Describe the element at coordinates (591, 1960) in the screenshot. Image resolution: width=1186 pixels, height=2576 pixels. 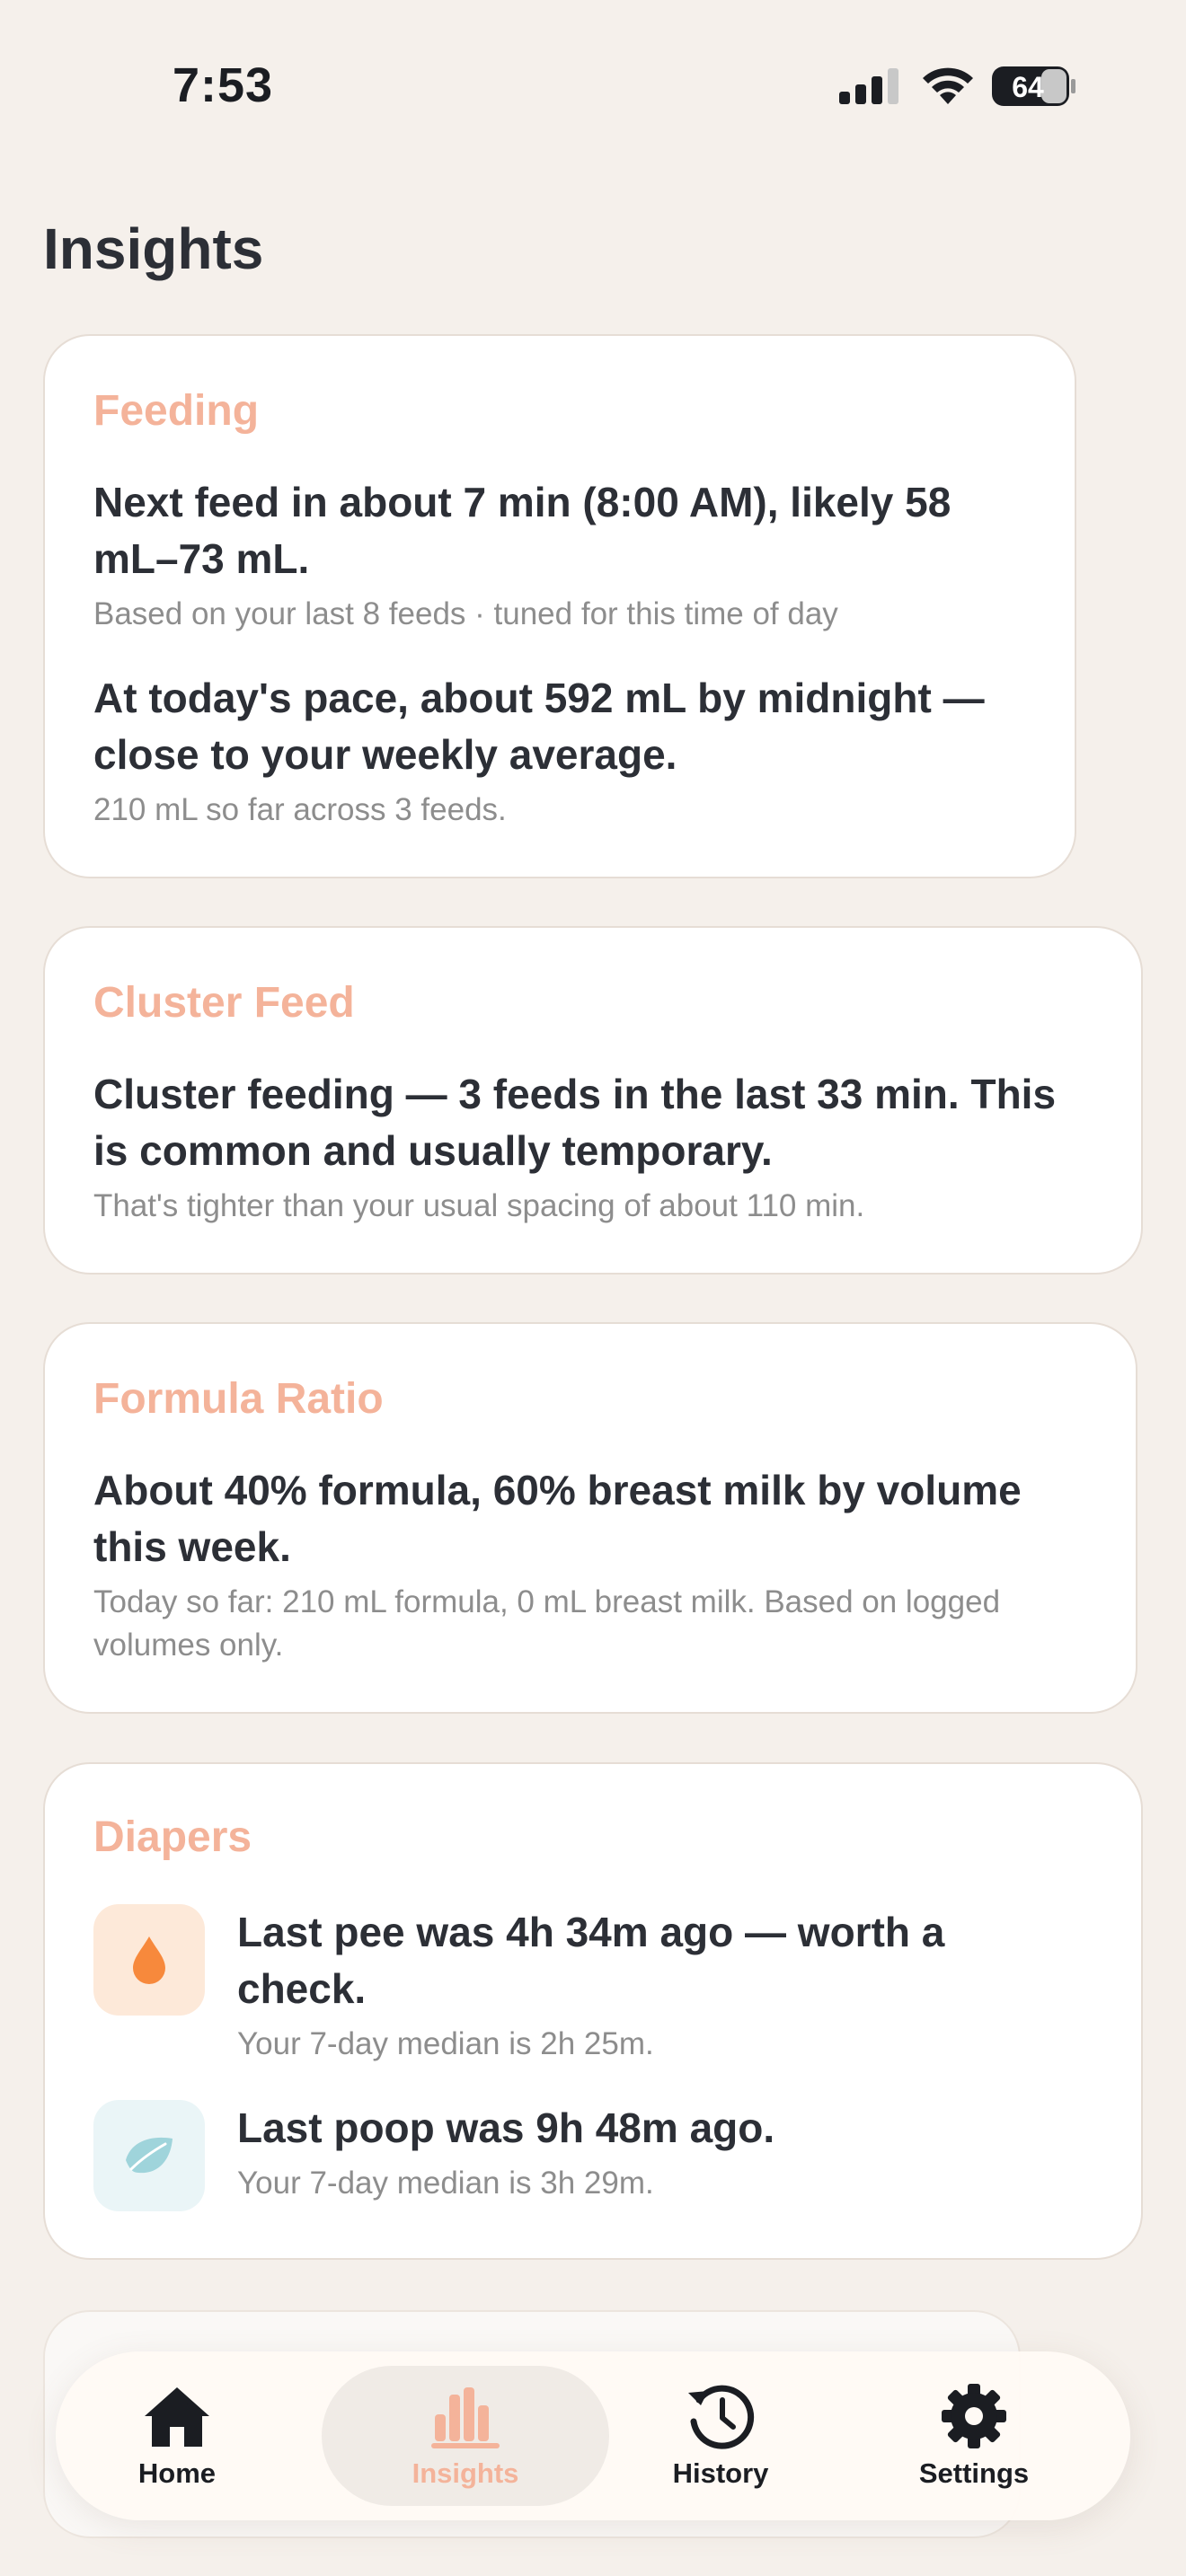
I see `pee-message: Last pee was 4h 34m ago — worth a check.` at that location.